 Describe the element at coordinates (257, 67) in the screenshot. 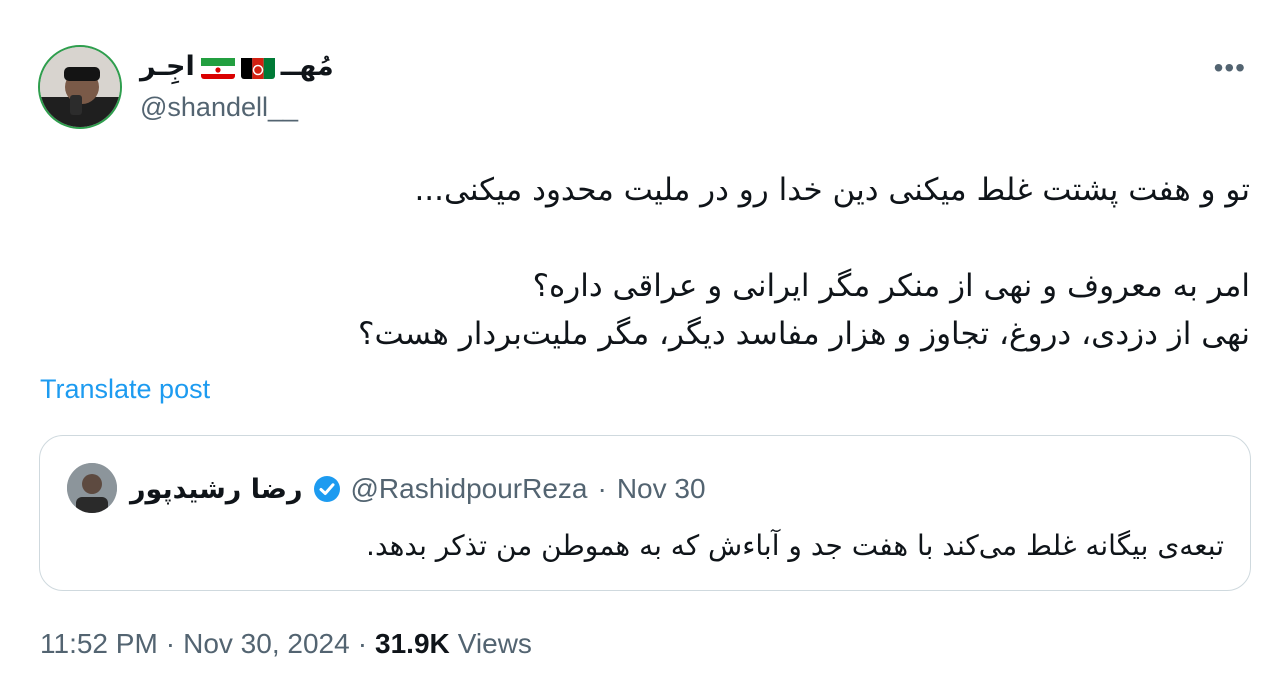

I see `afghanistan-flag-icon` at that location.